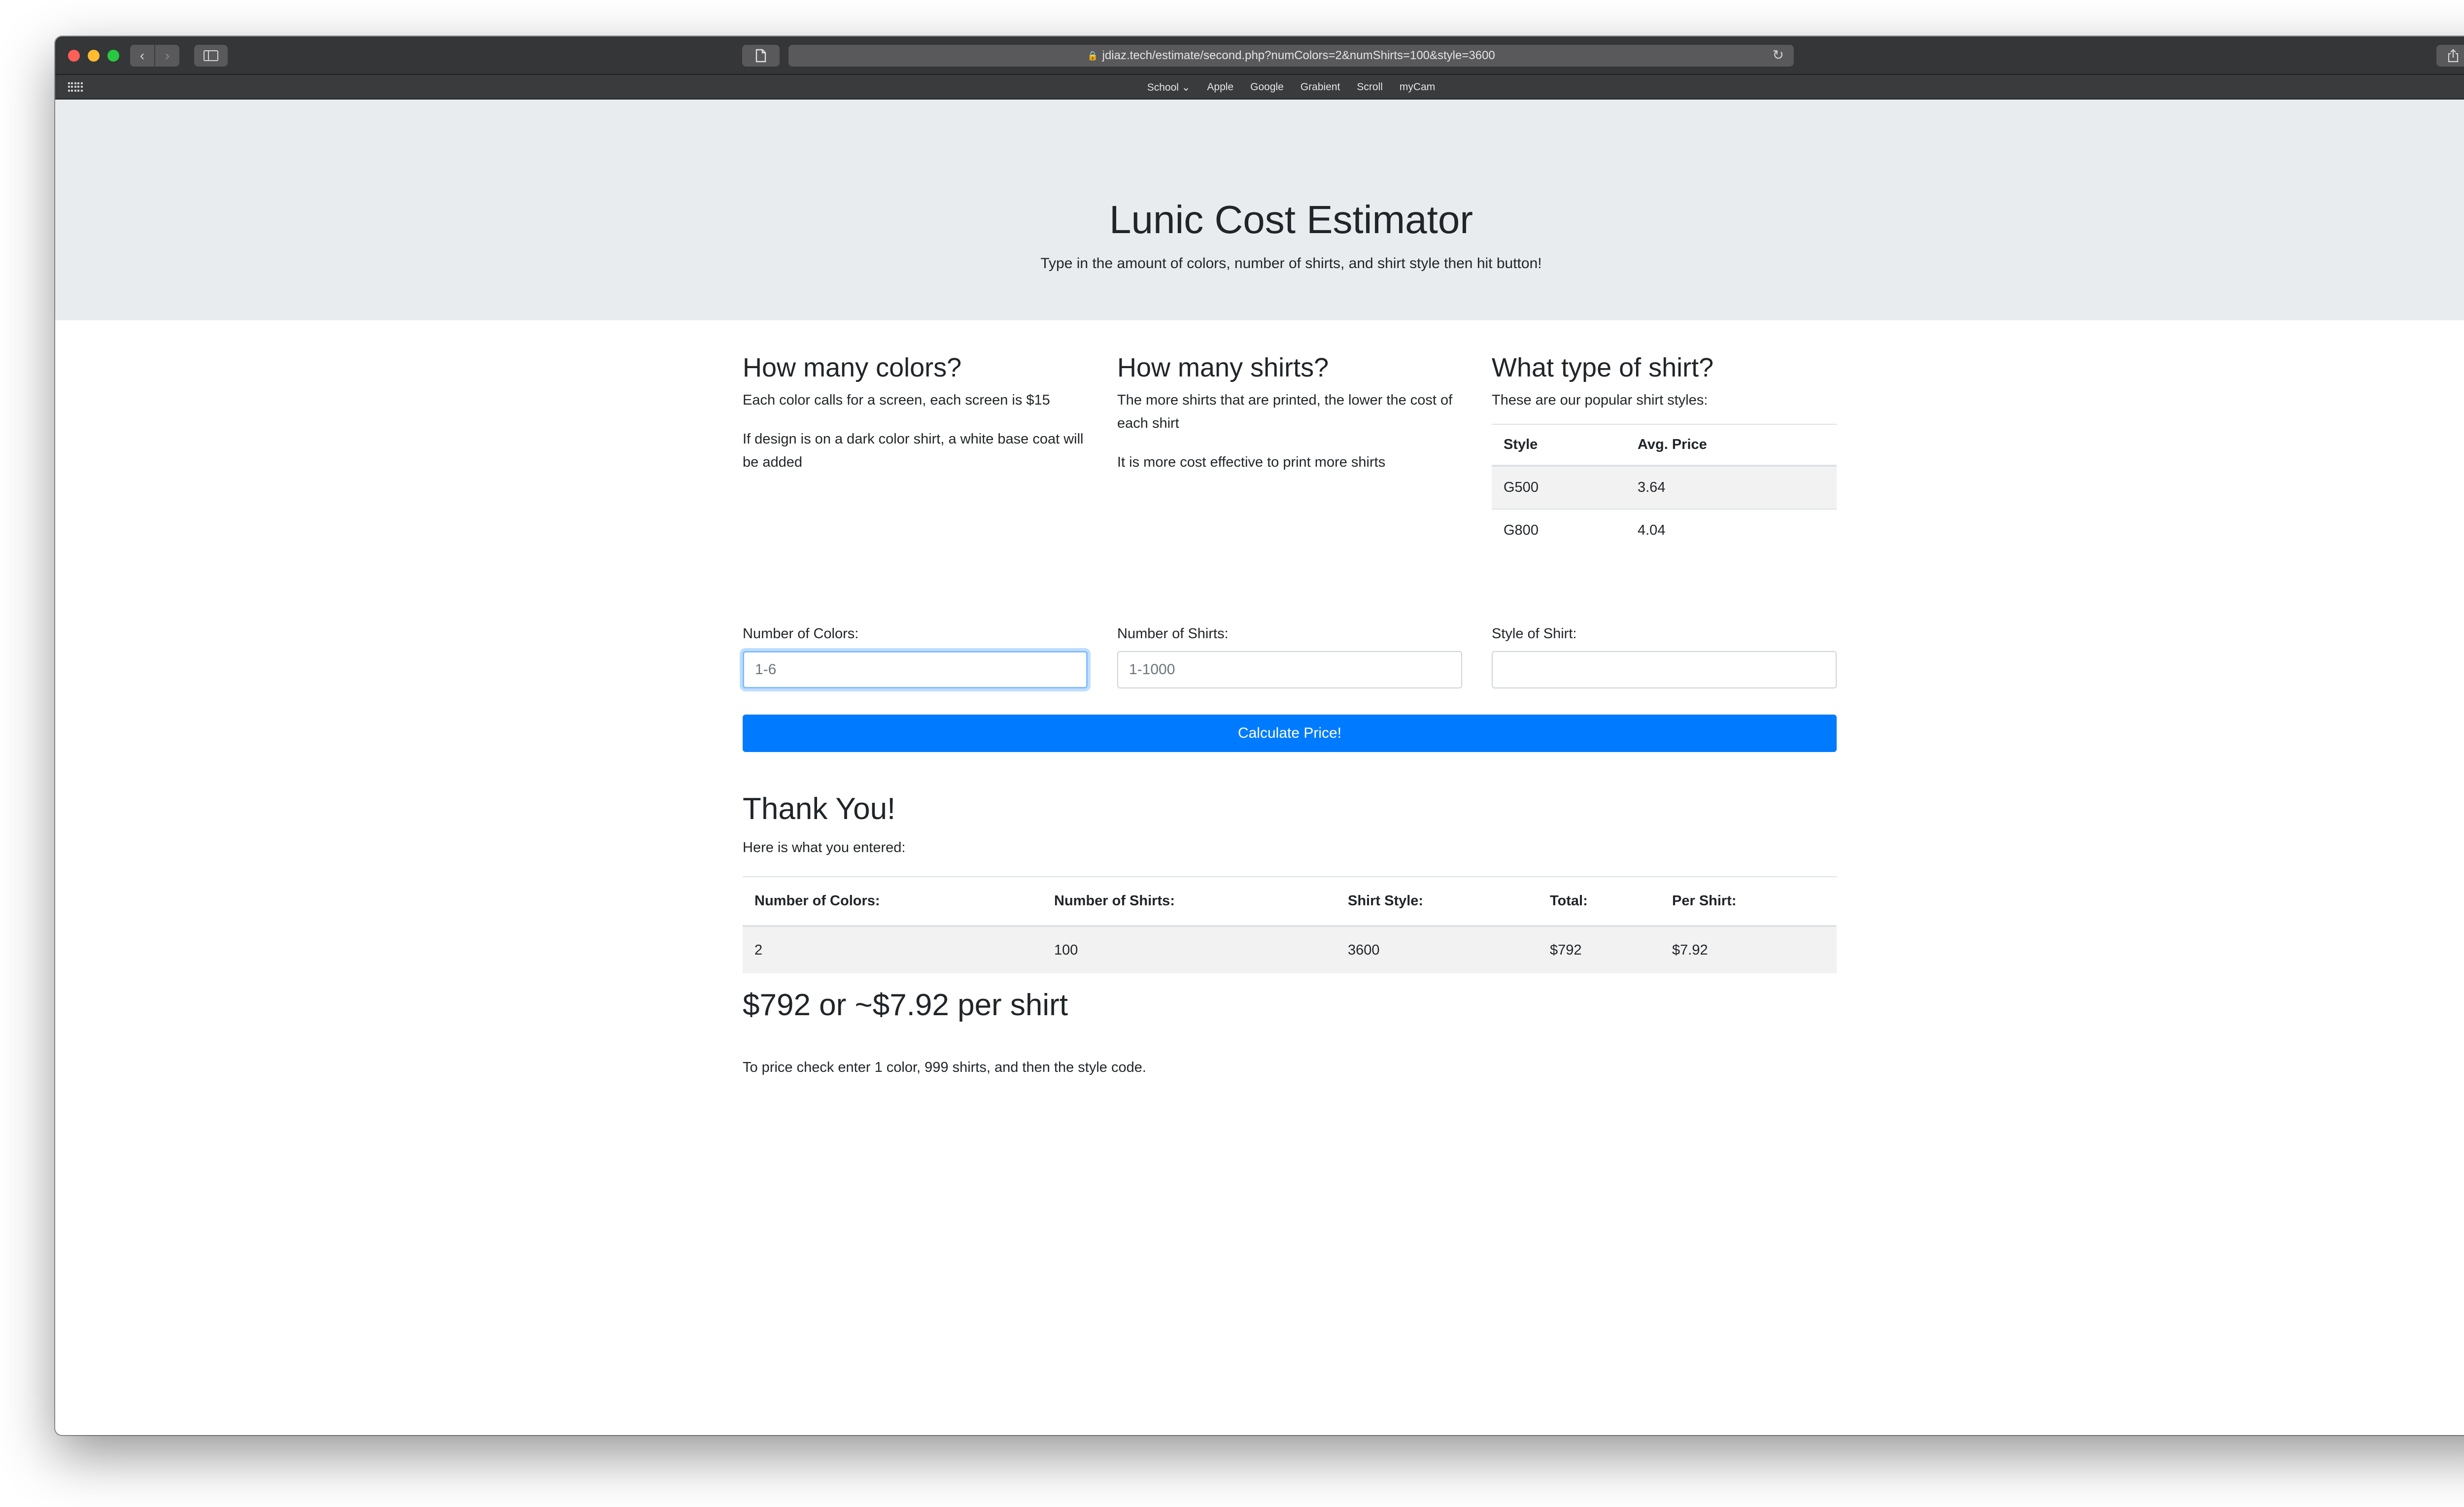 The image size is (2464, 1507). I want to click on calculate-price-button: Calculate Price!, so click(1290, 733).